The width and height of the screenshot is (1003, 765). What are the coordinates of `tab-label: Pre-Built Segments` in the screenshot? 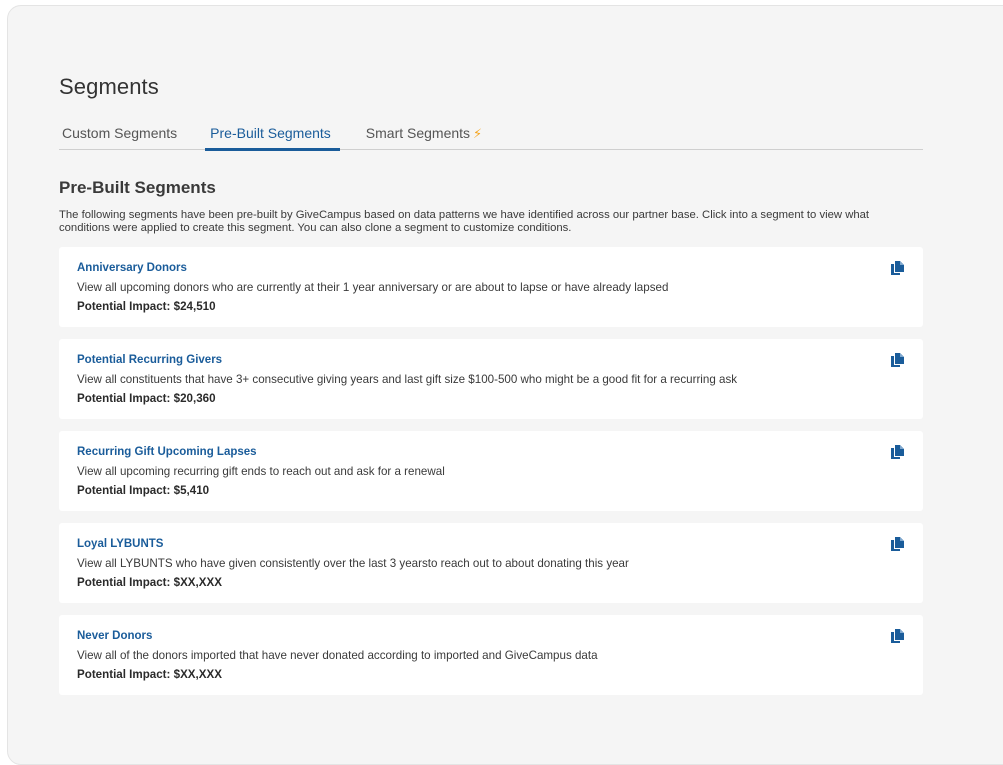 It's located at (270, 133).